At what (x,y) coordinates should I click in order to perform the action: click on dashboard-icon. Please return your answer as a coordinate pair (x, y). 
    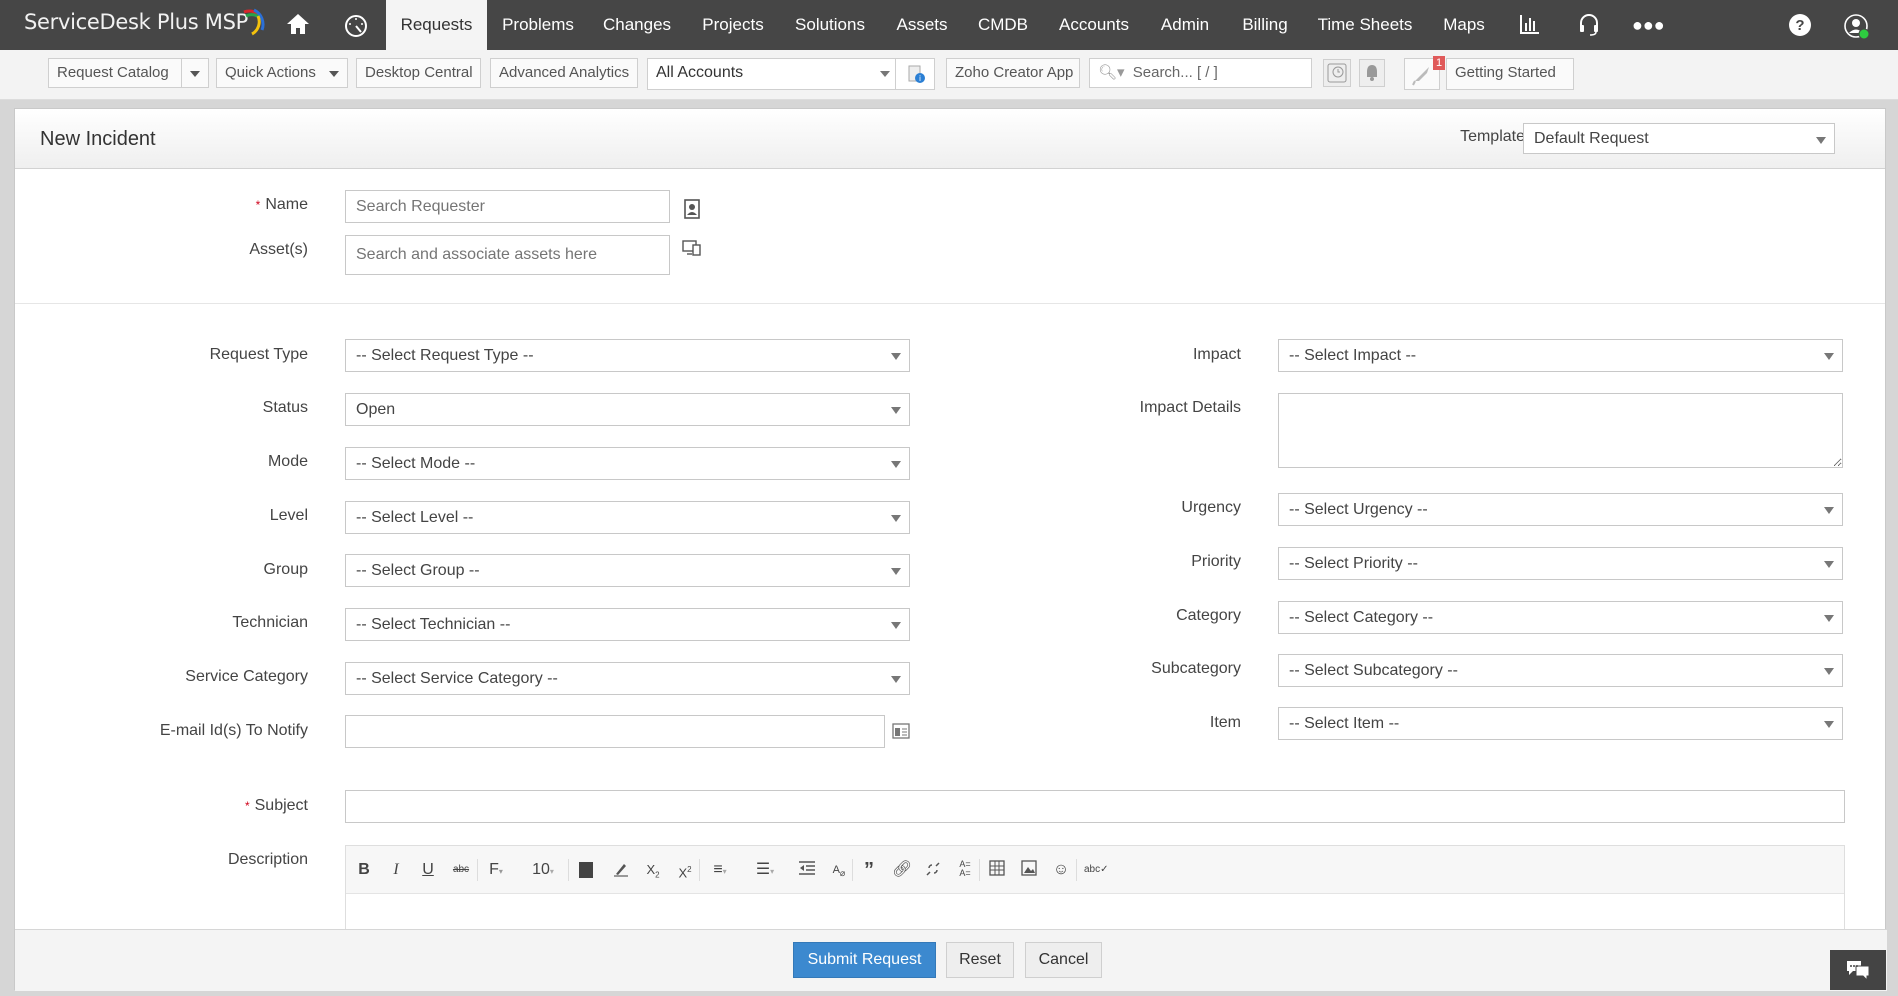
    Looking at the image, I should click on (356, 27).